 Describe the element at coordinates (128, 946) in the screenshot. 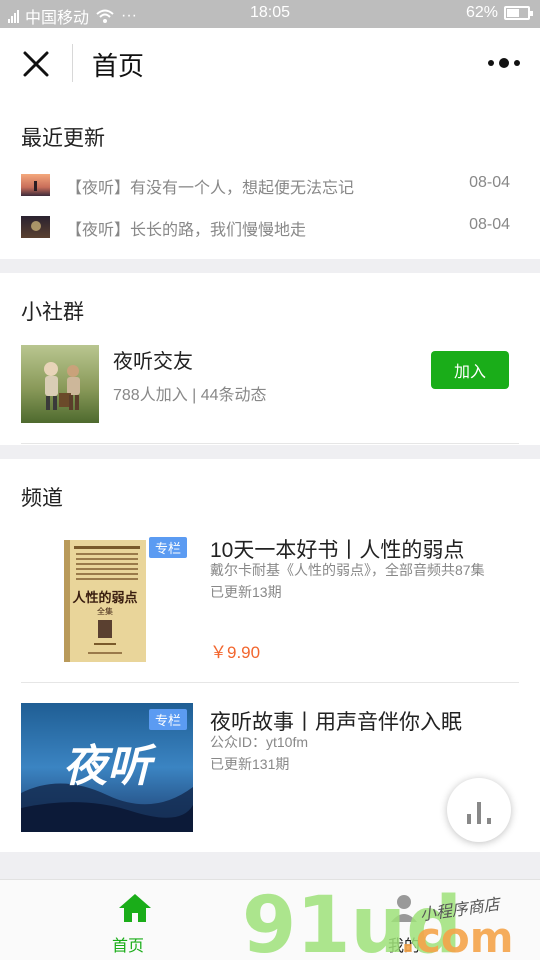

I see `tab-home-label: 首页` at that location.